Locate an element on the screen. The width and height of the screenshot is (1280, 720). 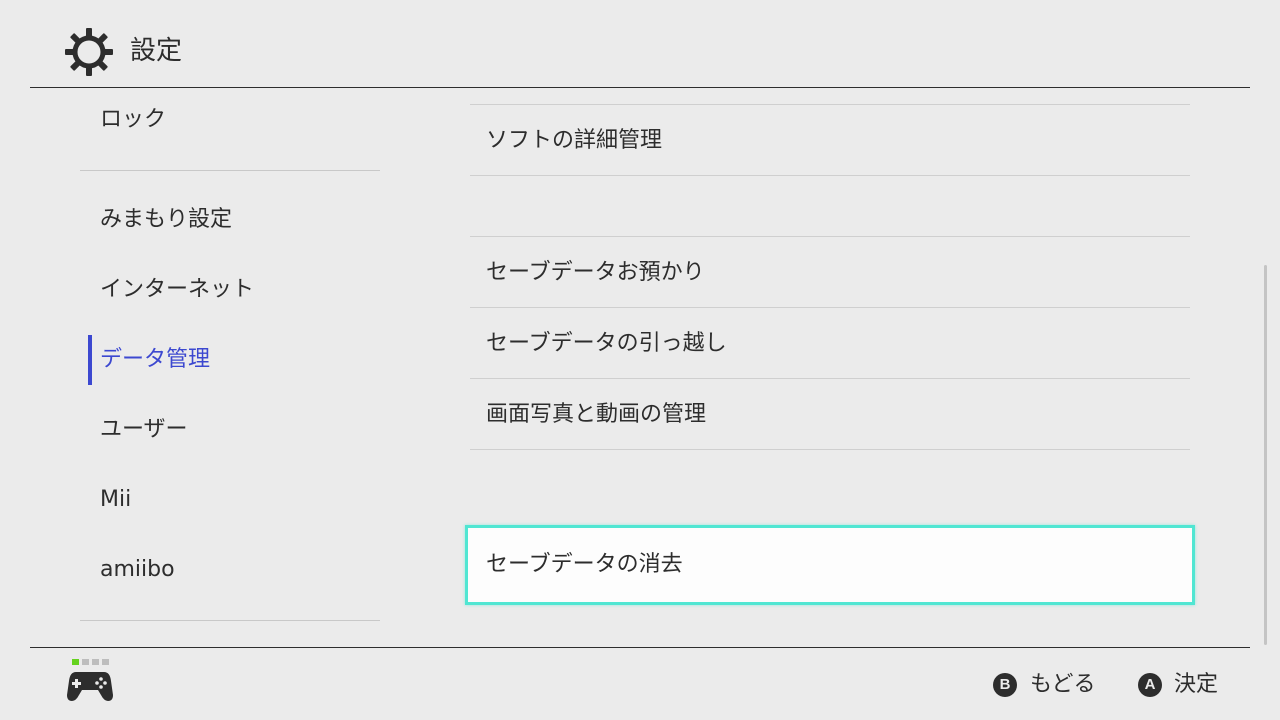
b-button-icon: B is located at coordinates (1005, 685).